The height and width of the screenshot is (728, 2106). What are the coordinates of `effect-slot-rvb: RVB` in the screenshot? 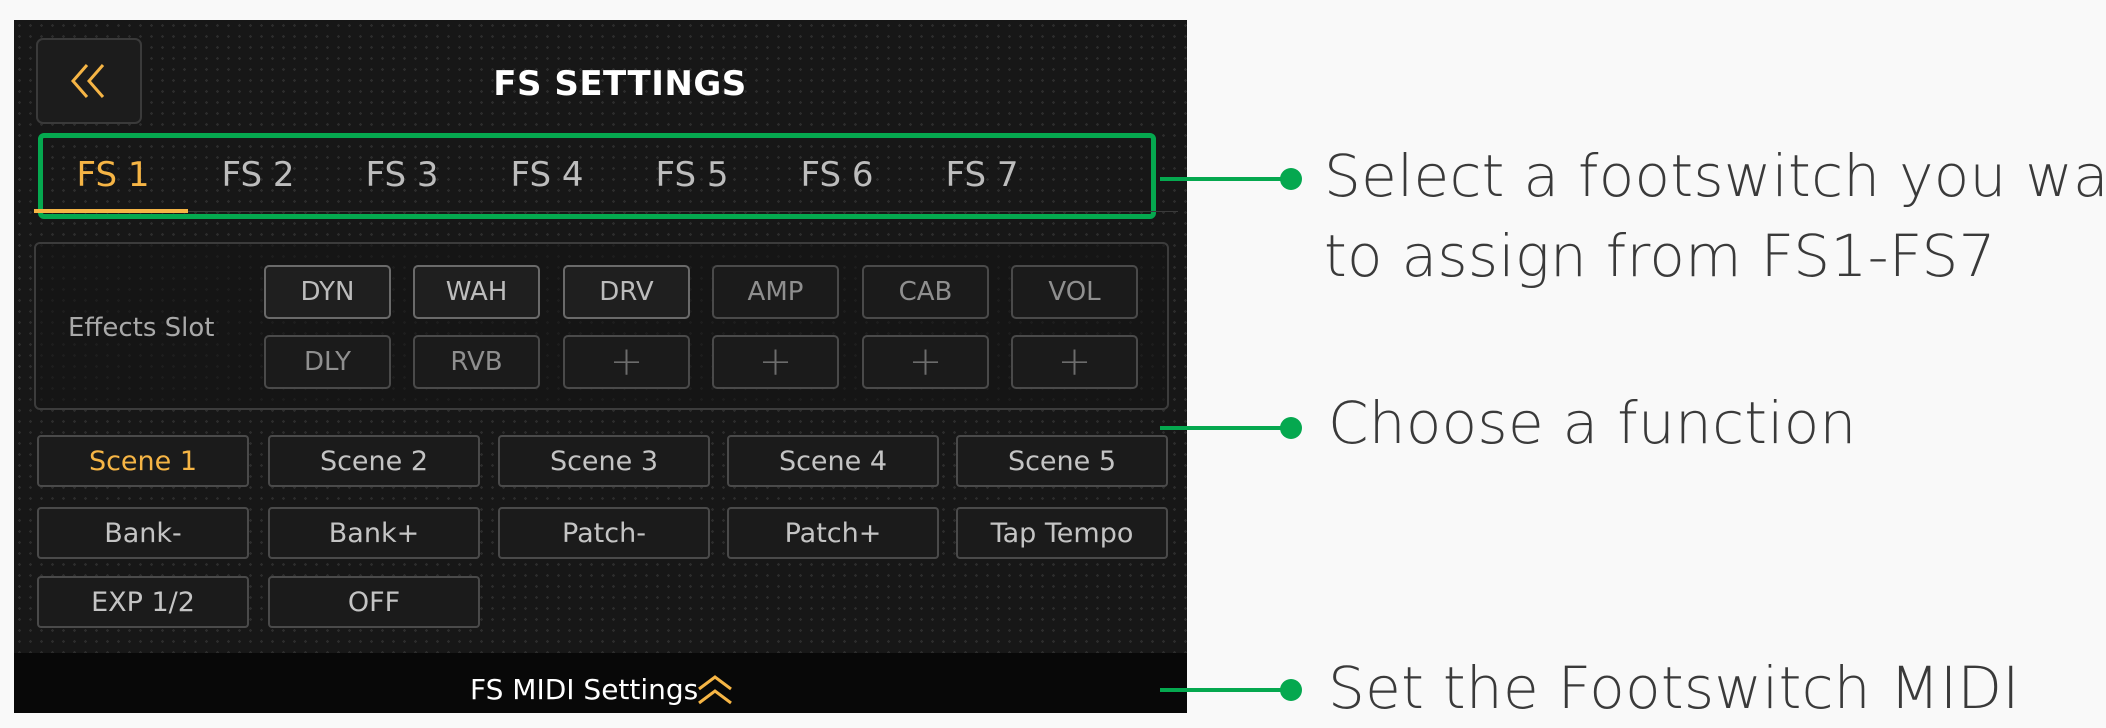 It's located at (476, 362).